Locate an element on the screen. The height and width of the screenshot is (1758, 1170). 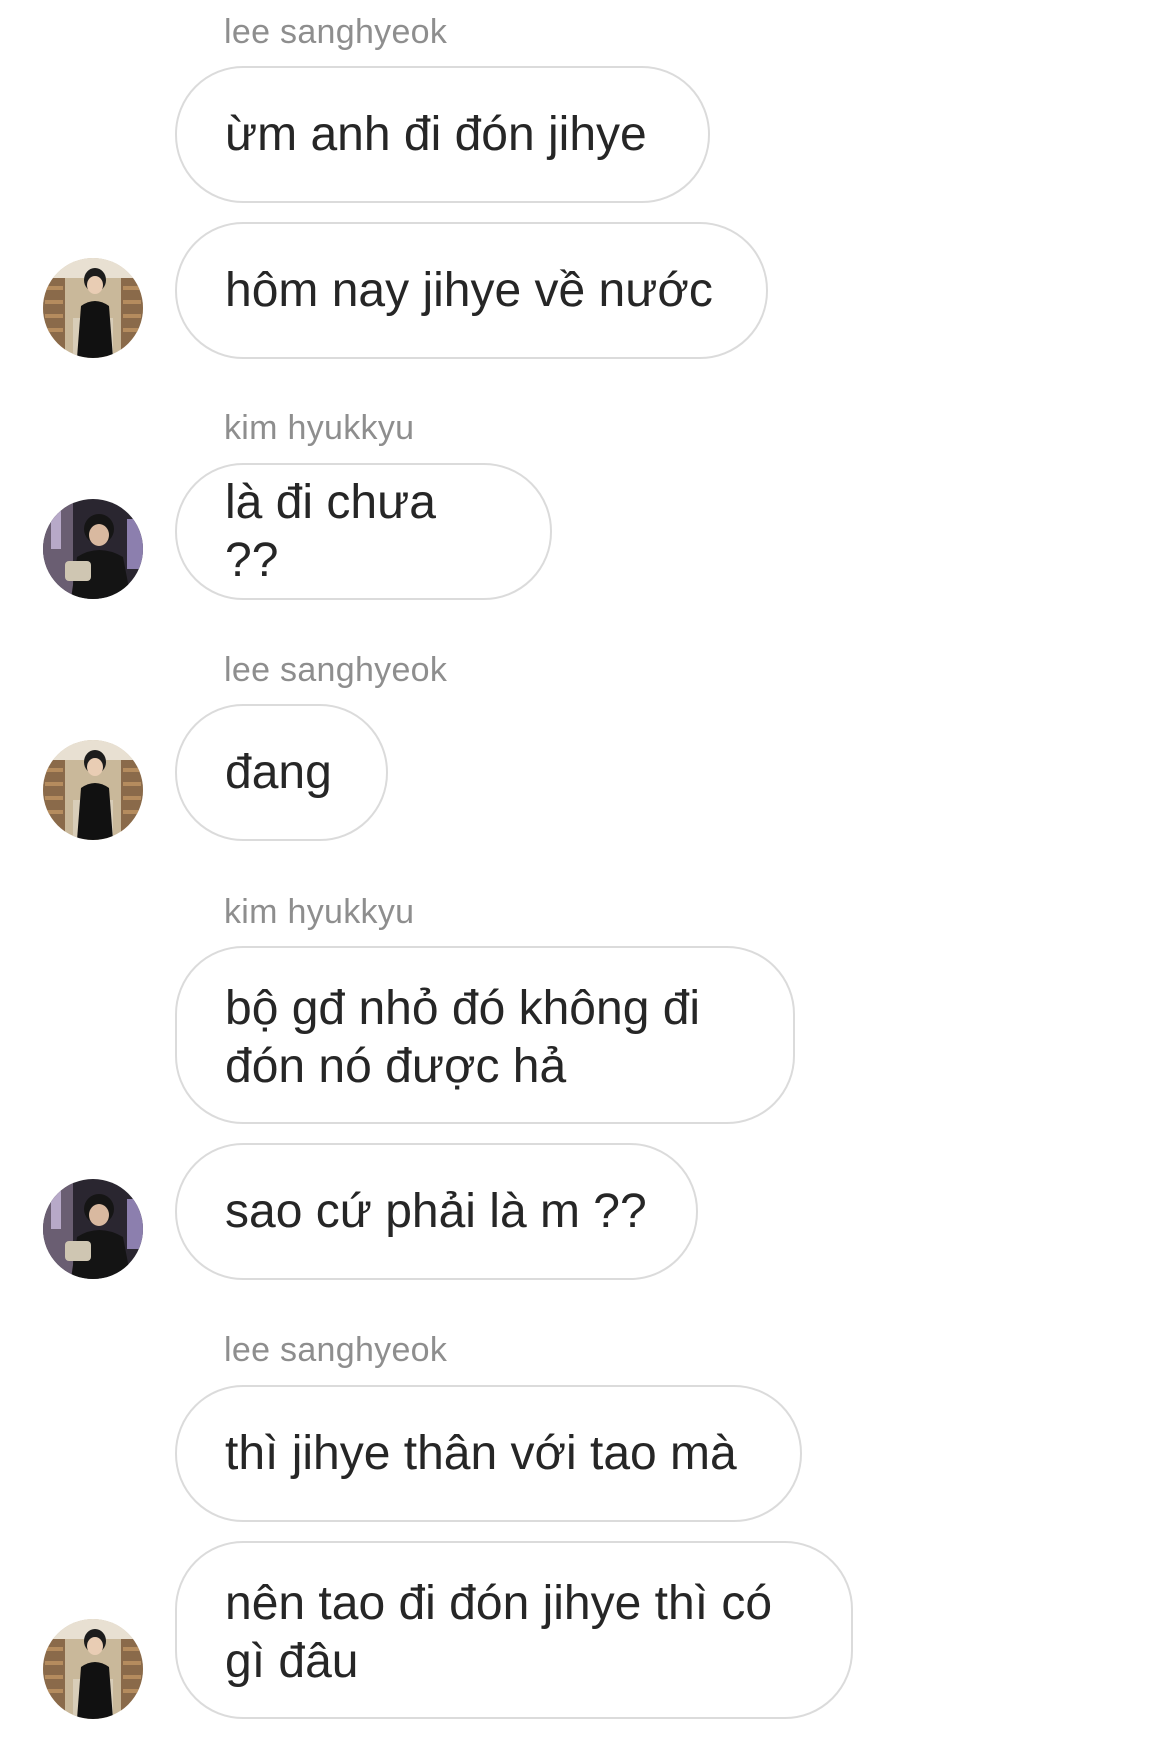
message-bubble: bộ gđ nhỏ đó không đi đón nó được hả is located at coordinates (485, 1035).